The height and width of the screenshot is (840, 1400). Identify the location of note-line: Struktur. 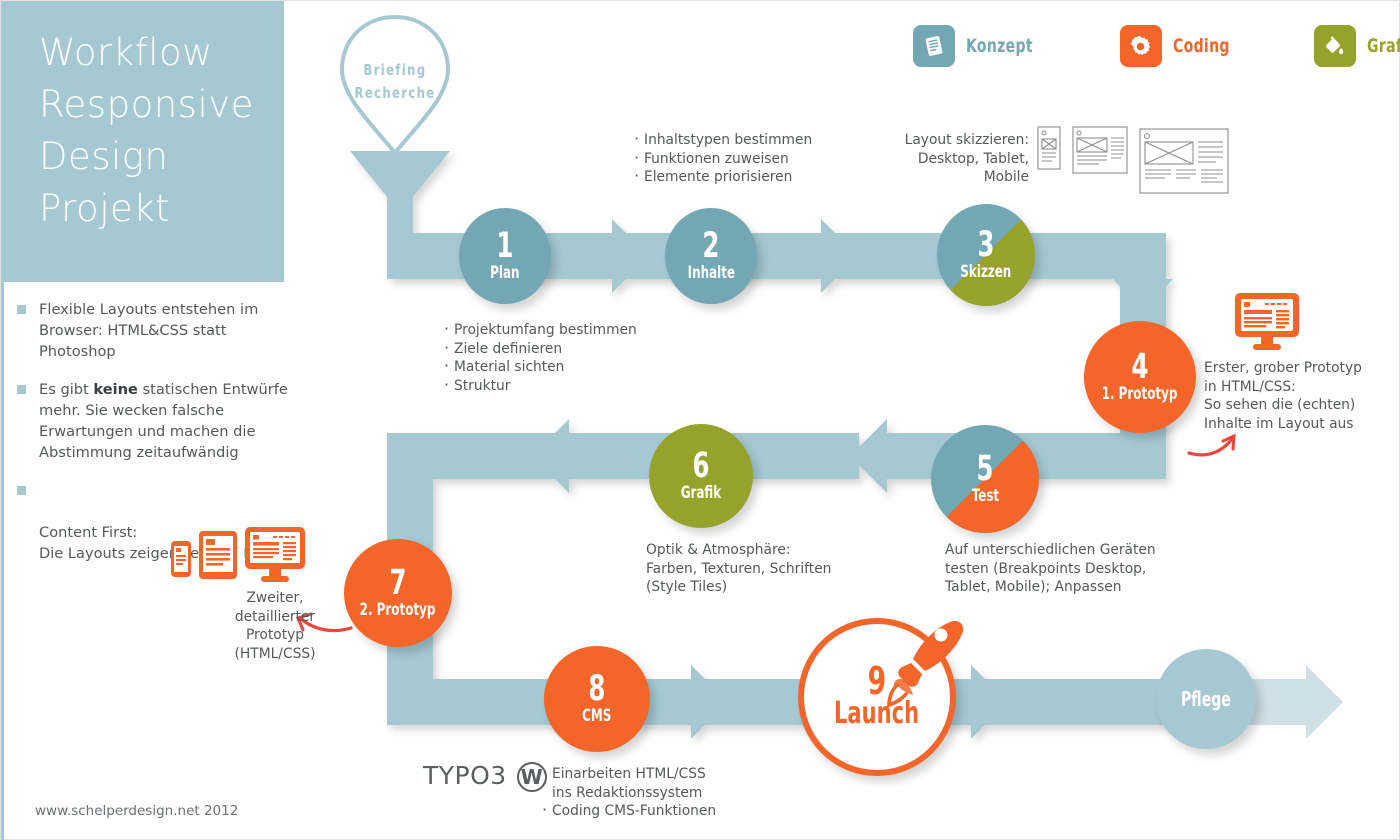
(540, 386).